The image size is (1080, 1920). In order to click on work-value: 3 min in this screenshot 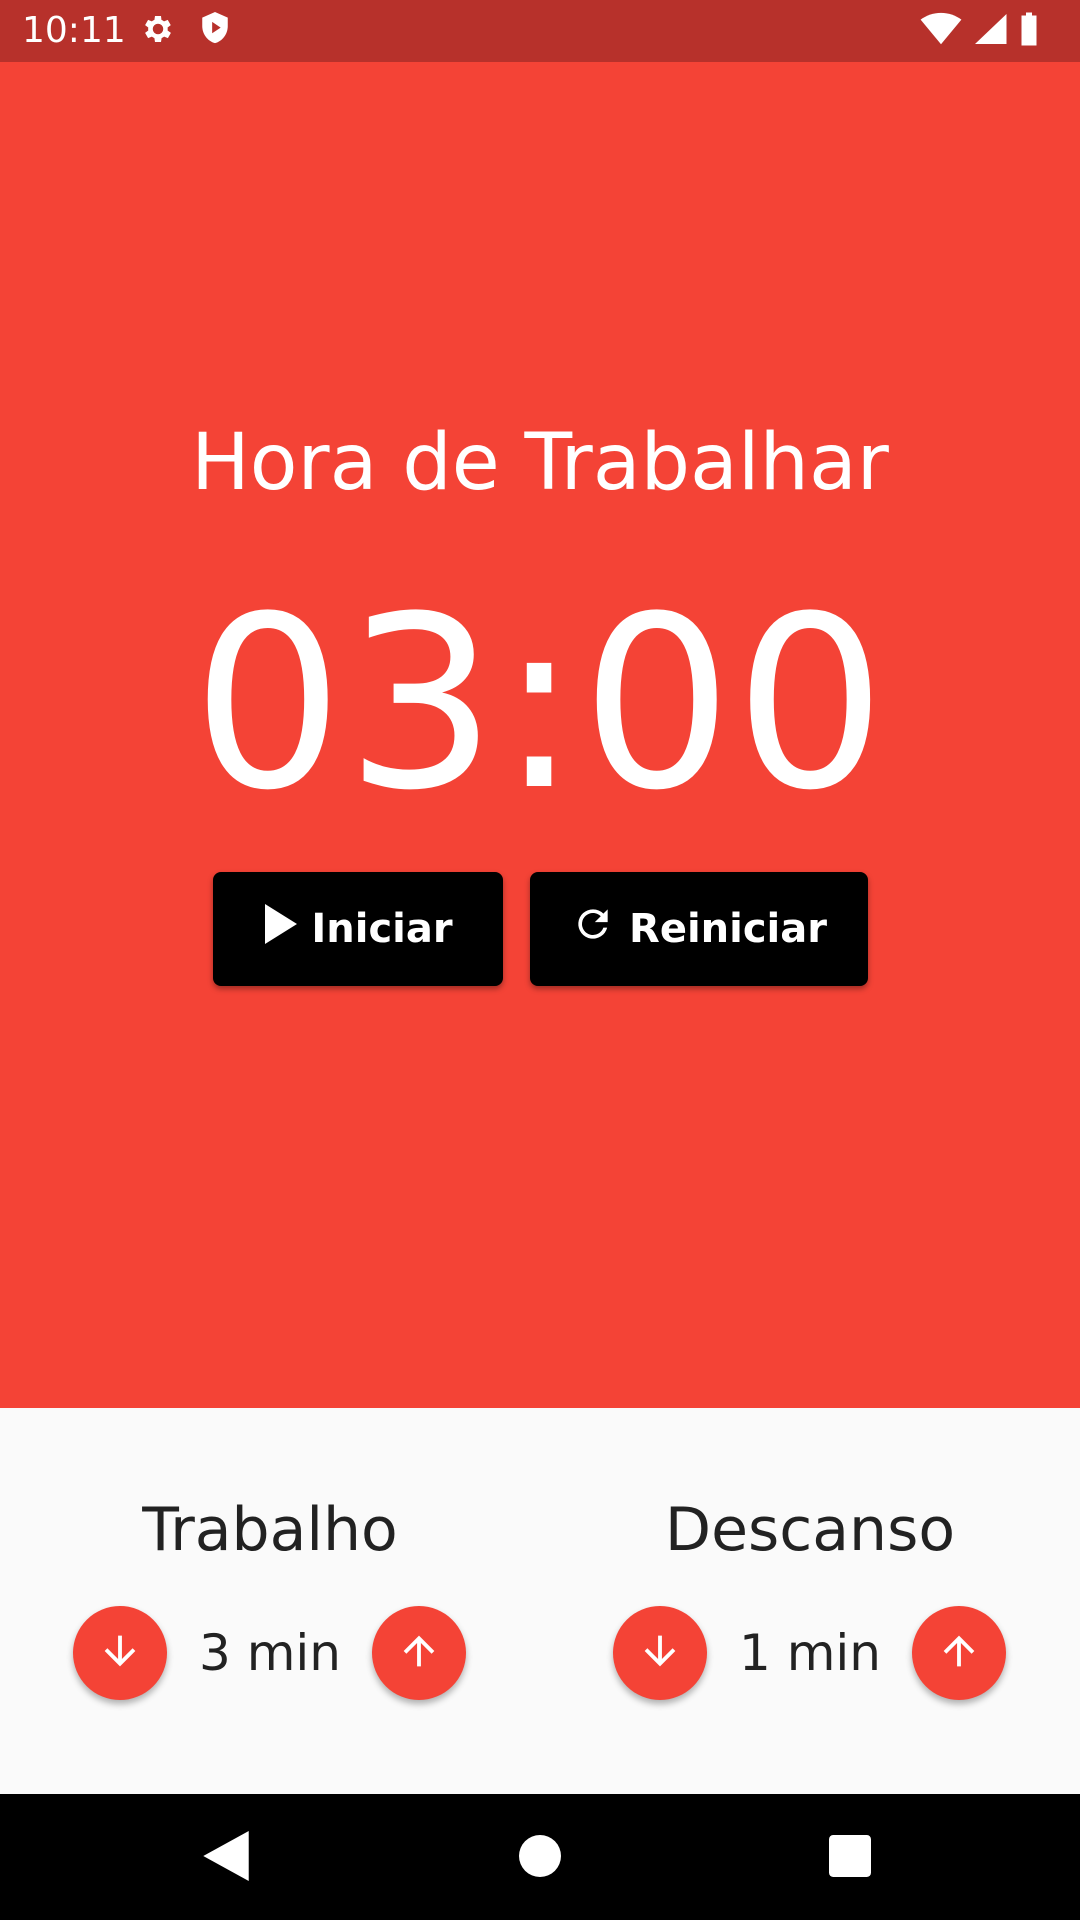, I will do `click(270, 1653)`.